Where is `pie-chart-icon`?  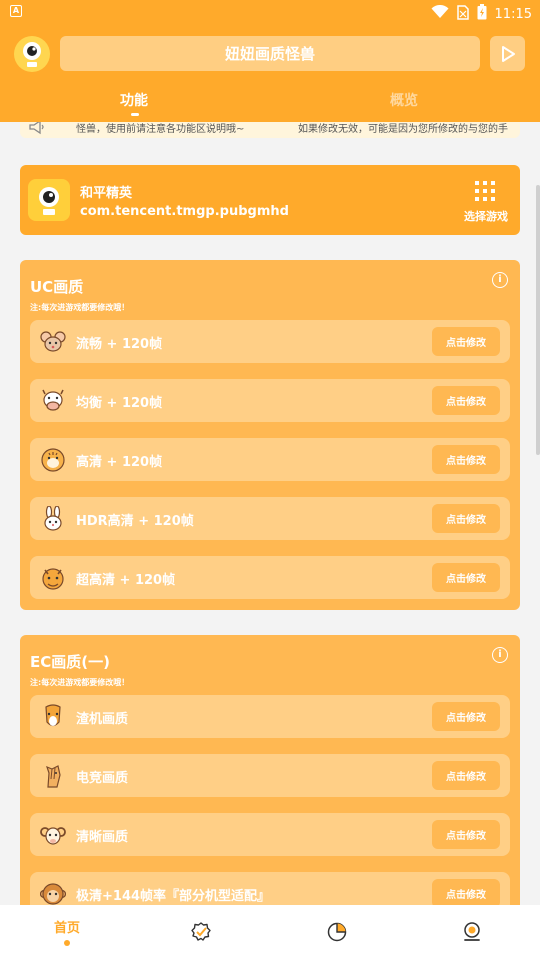
pie-chart-icon is located at coordinates (337, 932).